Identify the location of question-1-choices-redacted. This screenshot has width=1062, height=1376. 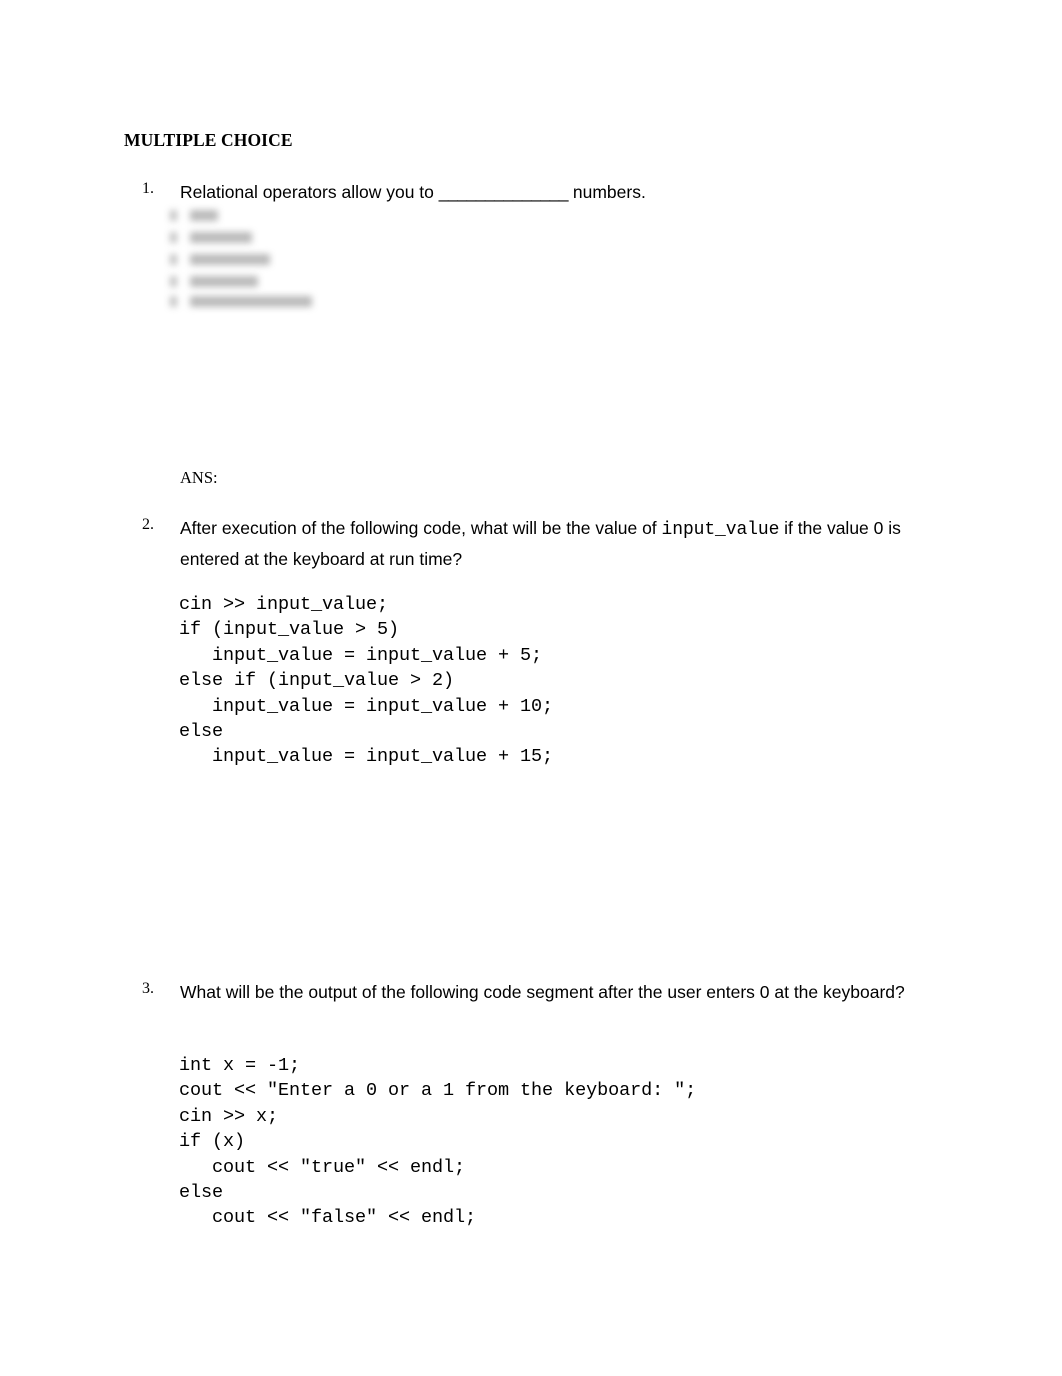
(258, 262).